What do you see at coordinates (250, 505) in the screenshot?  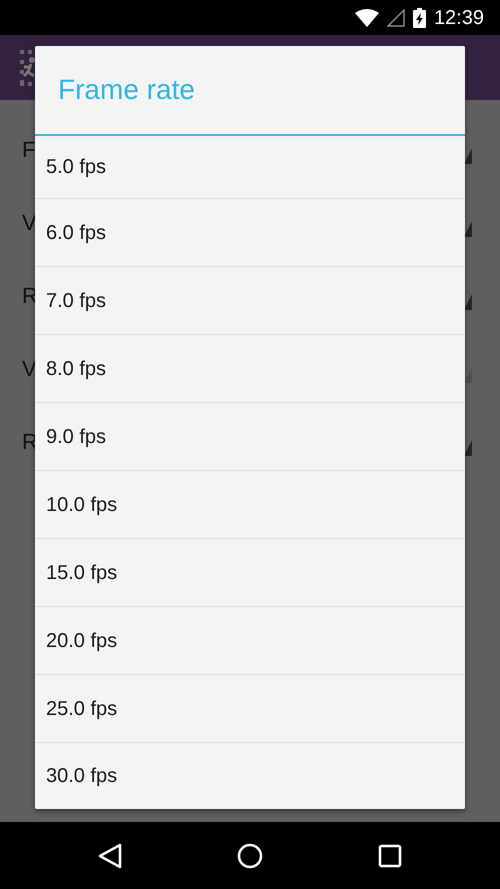 I see `option-item: 10.0 fps` at bounding box center [250, 505].